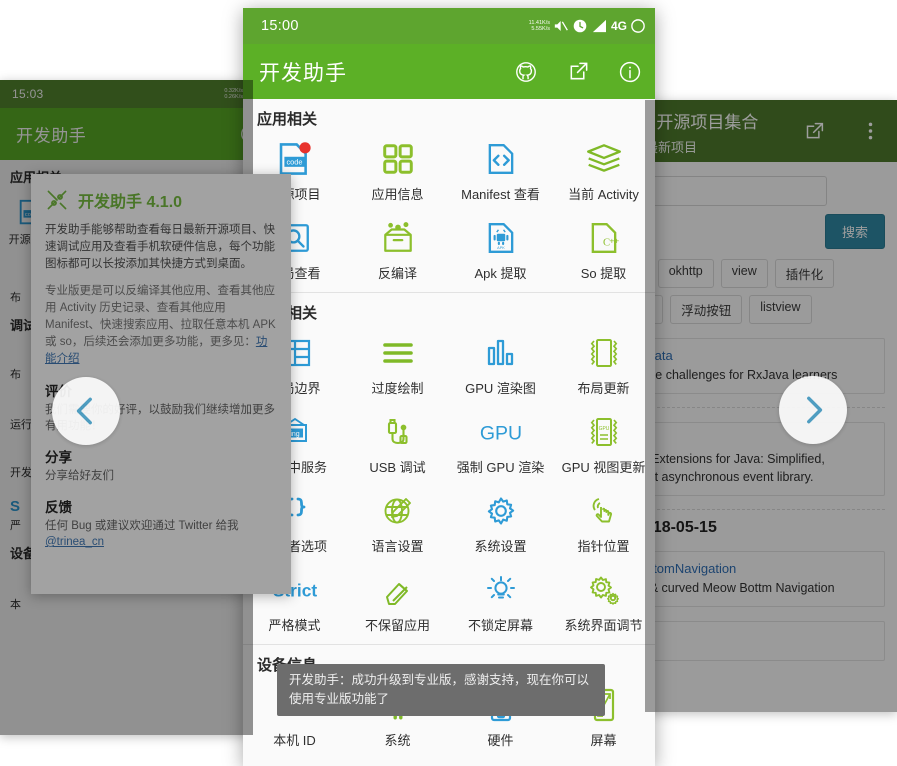  What do you see at coordinates (303, 73) in the screenshot?
I see `center-app-title: 开发助手` at bounding box center [303, 73].